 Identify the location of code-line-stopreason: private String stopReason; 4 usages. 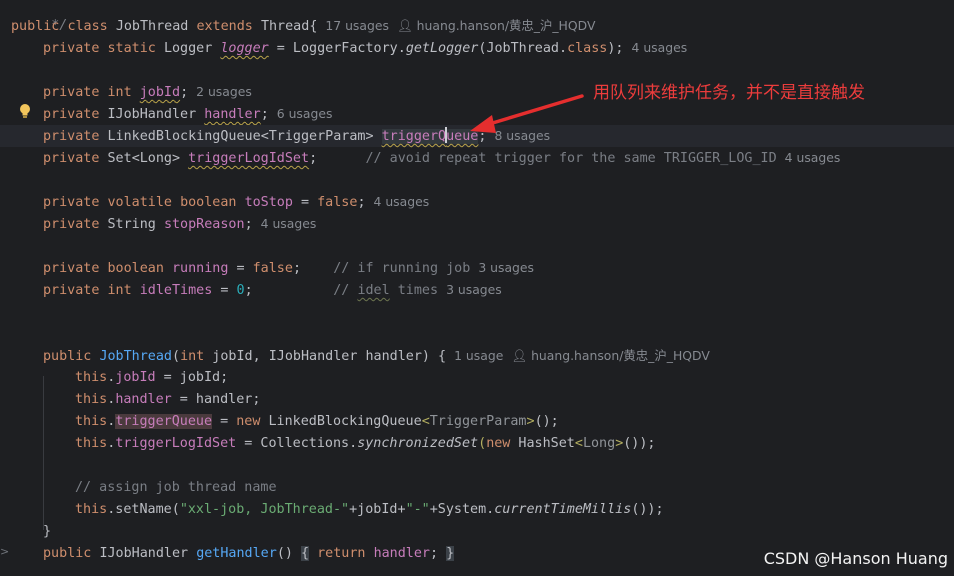
(179, 224).